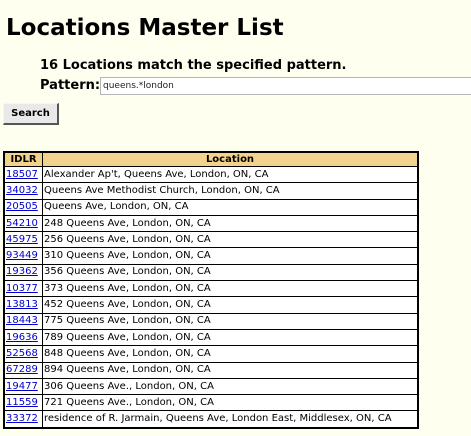  I want to click on idlr-link: 11559, so click(22, 402).